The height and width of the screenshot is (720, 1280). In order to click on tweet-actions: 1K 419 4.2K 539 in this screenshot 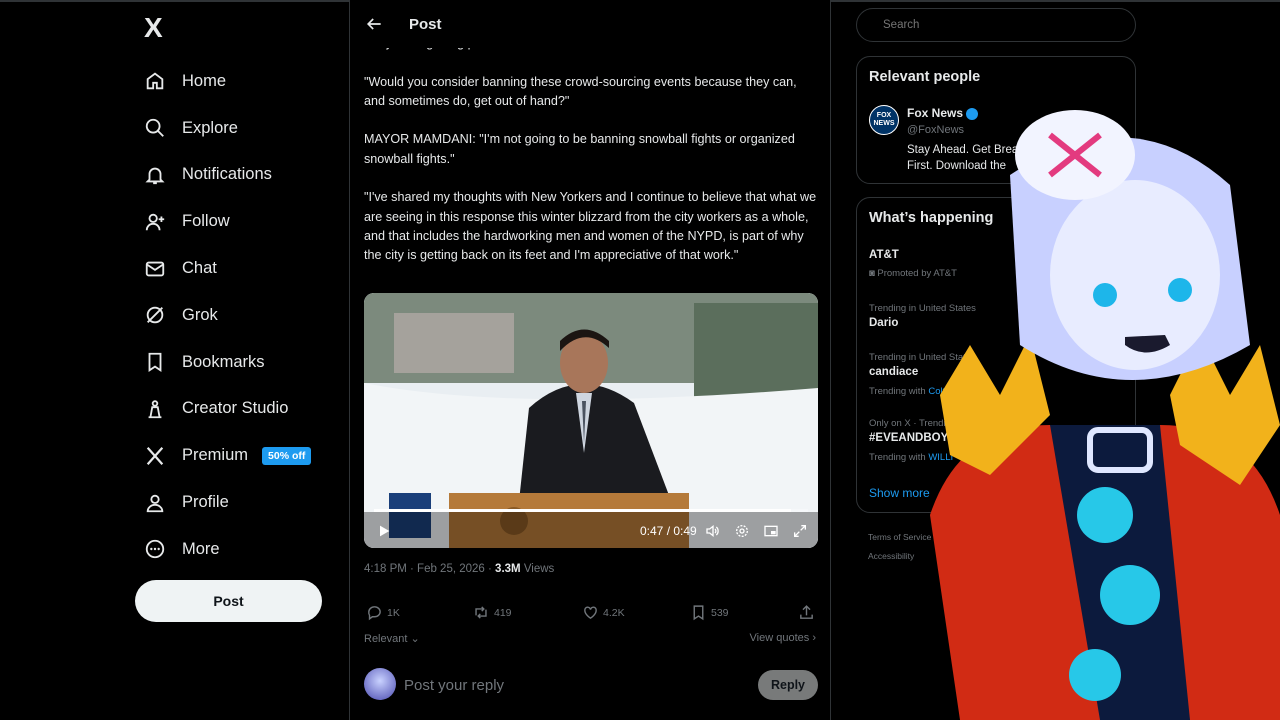, I will do `click(591, 613)`.